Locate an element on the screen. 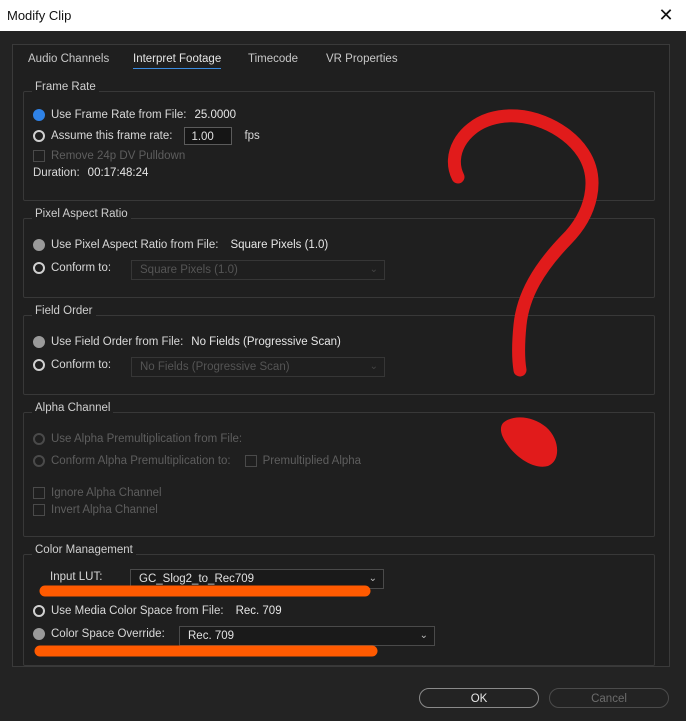  use-pixel-aspect-label: Use Pixel Aspect Ratio from File: is located at coordinates (135, 245).